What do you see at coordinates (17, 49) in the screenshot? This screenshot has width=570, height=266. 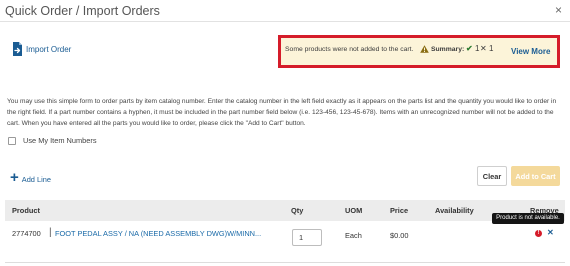 I see `file-import-icon` at bounding box center [17, 49].